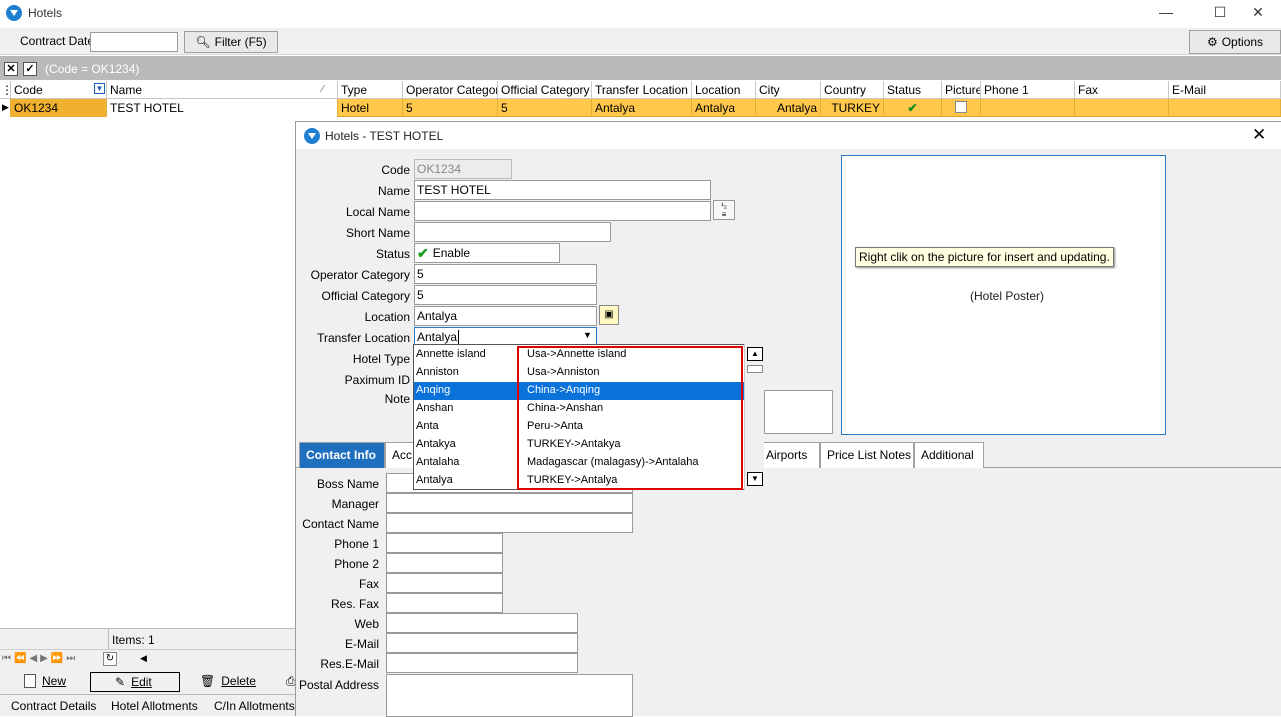  I want to click on column-header-operator-category: Operator Category, so click(450, 90).